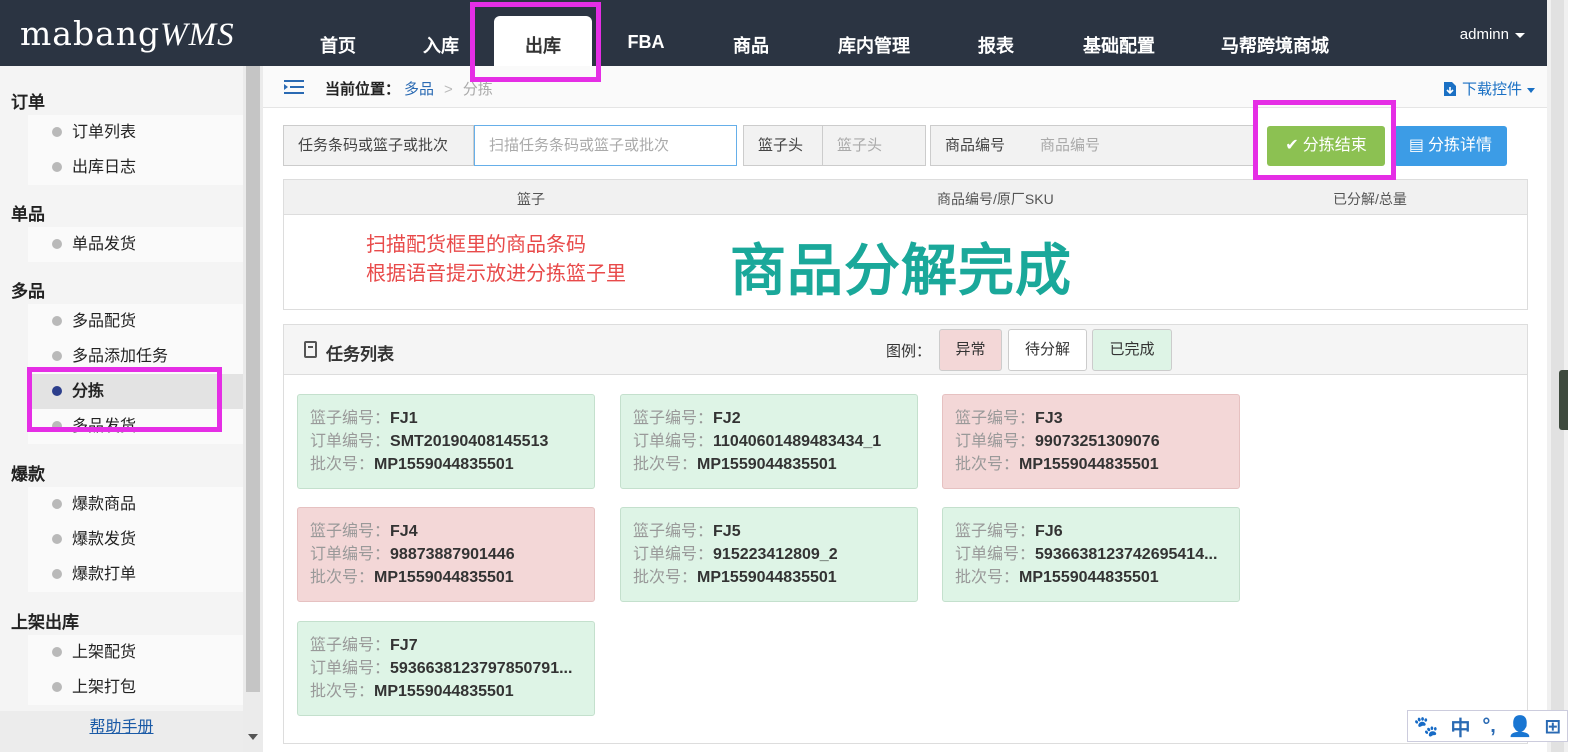 The height and width of the screenshot is (752, 1593). What do you see at coordinates (1097, 441) in the screenshot?
I see `card-order-value: 99073251309076` at bounding box center [1097, 441].